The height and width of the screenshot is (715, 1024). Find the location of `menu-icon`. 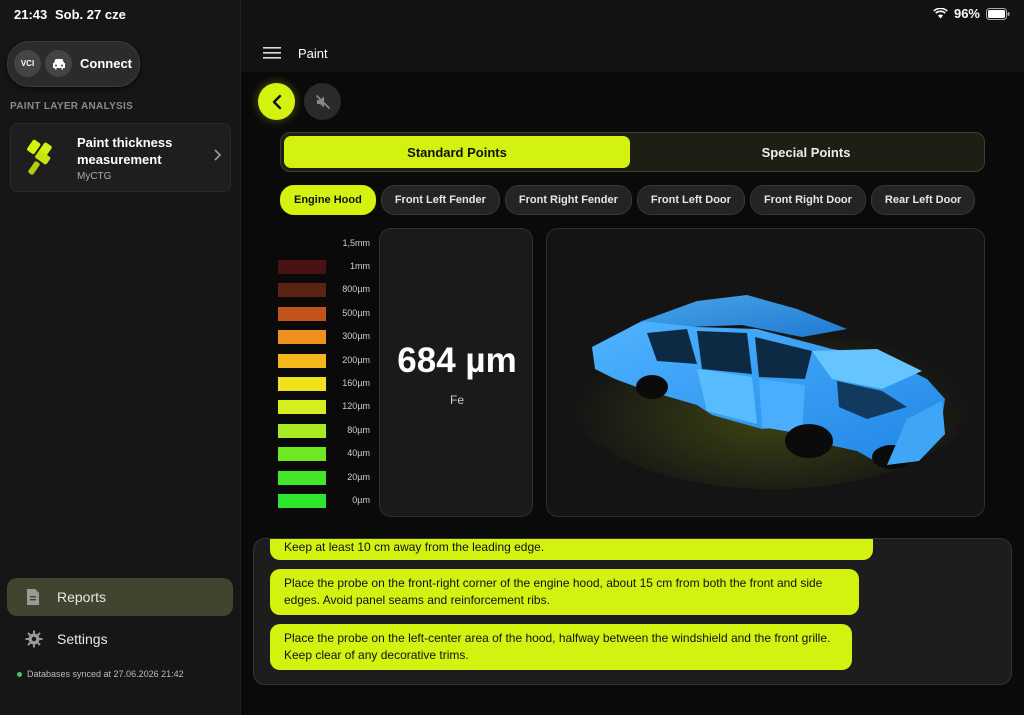

menu-icon is located at coordinates (272, 53).